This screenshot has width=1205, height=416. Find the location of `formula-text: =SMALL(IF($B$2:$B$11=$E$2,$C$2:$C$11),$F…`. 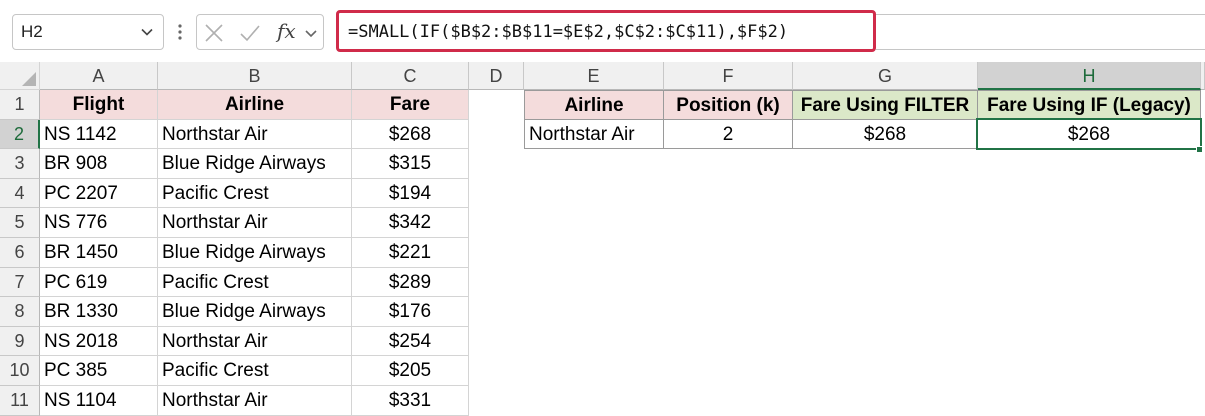

formula-text: =SMALL(IF($B$2:$B$11=$E$2,$C$2:$C$11),$F… is located at coordinates (568, 32).